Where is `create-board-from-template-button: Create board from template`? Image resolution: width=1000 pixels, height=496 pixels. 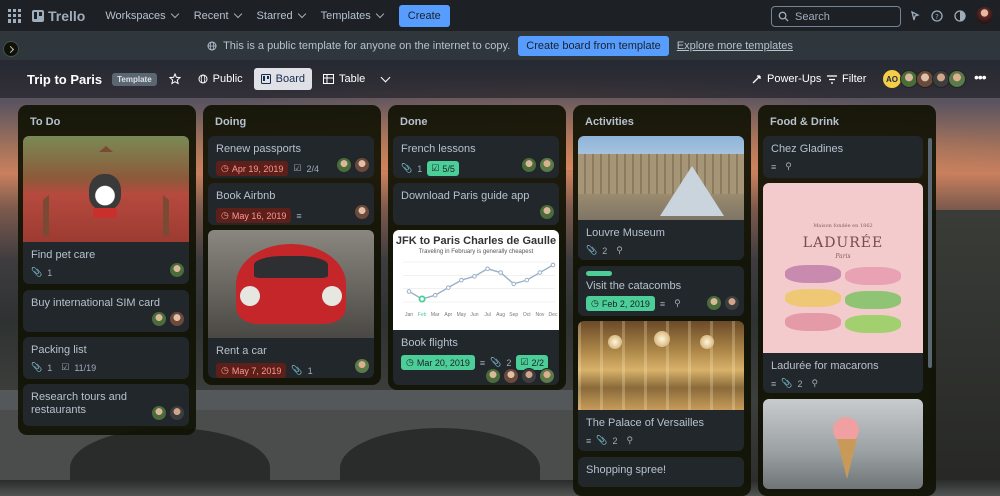 create-board-from-template-button: Create board from template is located at coordinates (593, 46).